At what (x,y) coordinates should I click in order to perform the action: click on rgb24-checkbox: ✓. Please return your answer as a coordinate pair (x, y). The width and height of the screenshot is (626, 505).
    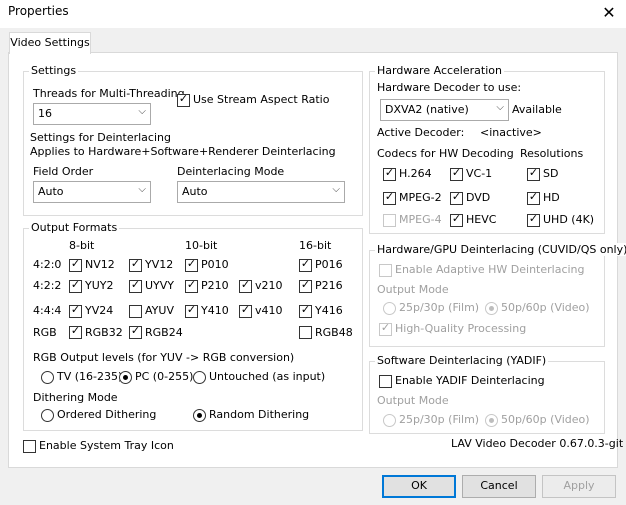
    Looking at the image, I should click on (135, 331).